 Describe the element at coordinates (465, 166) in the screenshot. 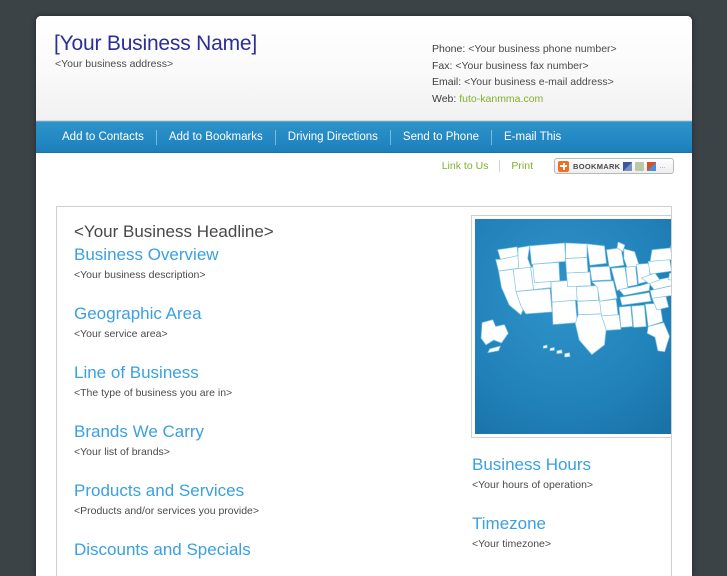

I see `link-to-us-link: Link to Us` at that location.